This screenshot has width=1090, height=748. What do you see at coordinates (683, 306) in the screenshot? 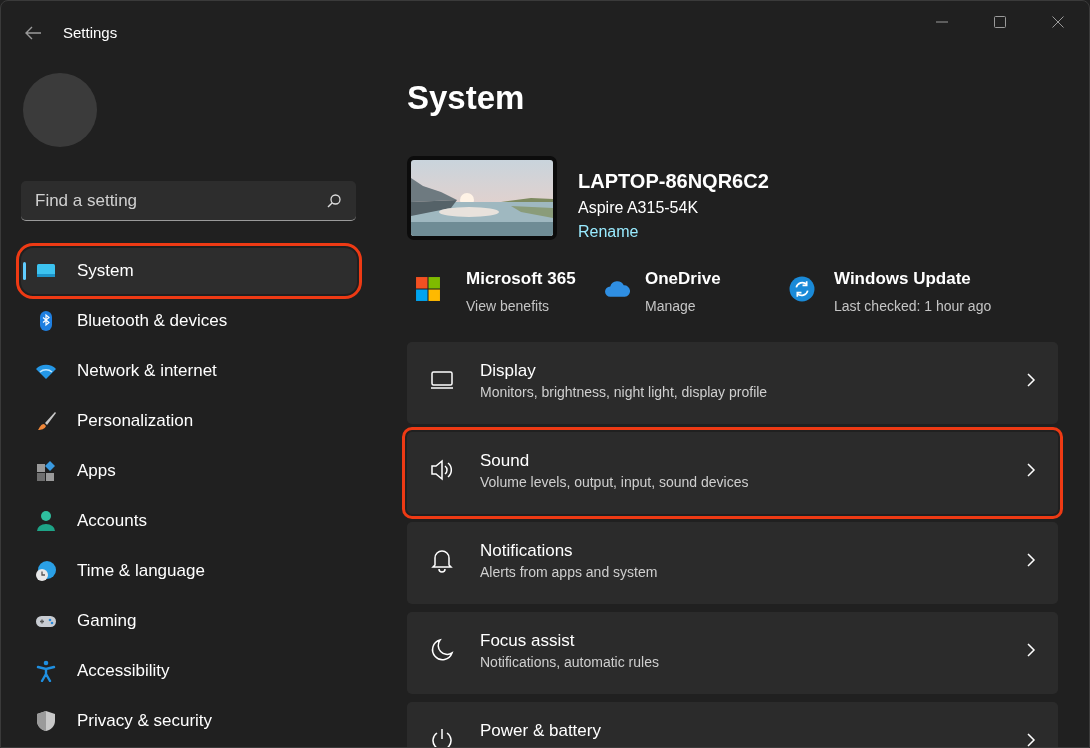
I see `quick-link-subtitle: Manage` at bounding box center [683, 306].